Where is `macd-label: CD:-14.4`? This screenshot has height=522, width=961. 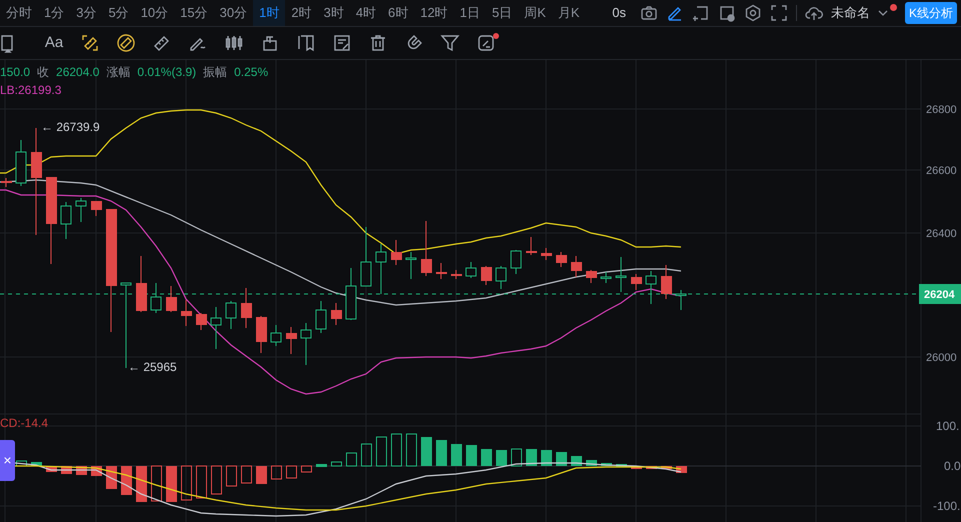 macd-label: CD:-14.4 is located at coordinates (24, 423).